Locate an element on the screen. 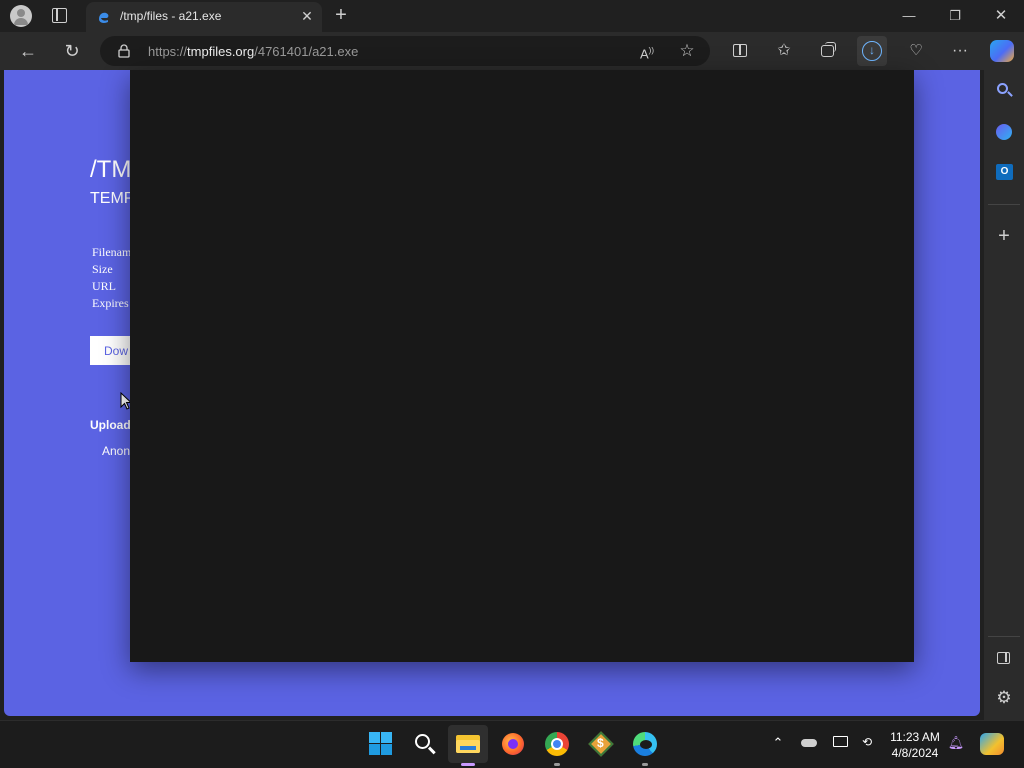  url-text: https://tmpfiles.org/4761401/a21.exe is located at coordinates (253, 51).